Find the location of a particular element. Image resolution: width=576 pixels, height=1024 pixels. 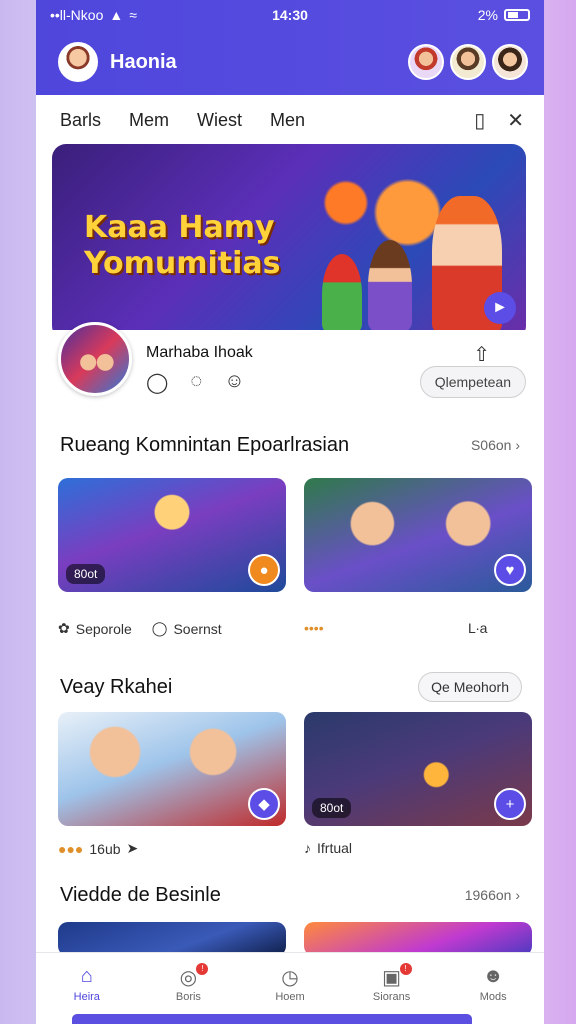

banner-title-line1: Kaaa Hamy is located at coordinates (179, 227).